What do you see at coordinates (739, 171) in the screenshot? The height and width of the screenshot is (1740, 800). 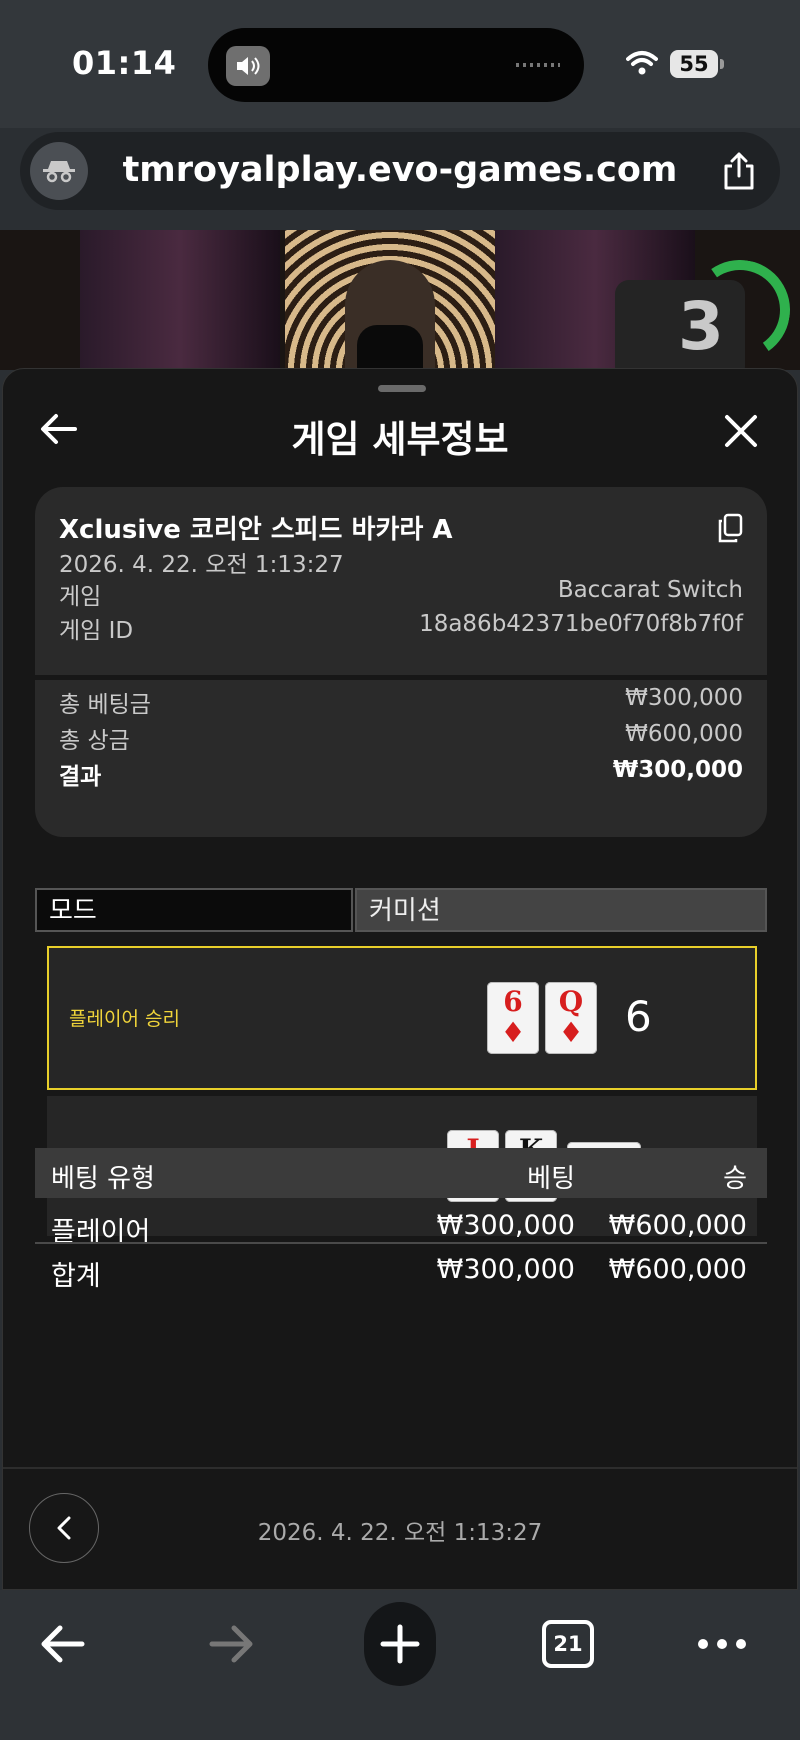 I see `share-icon` at bounding box center [739, 171].